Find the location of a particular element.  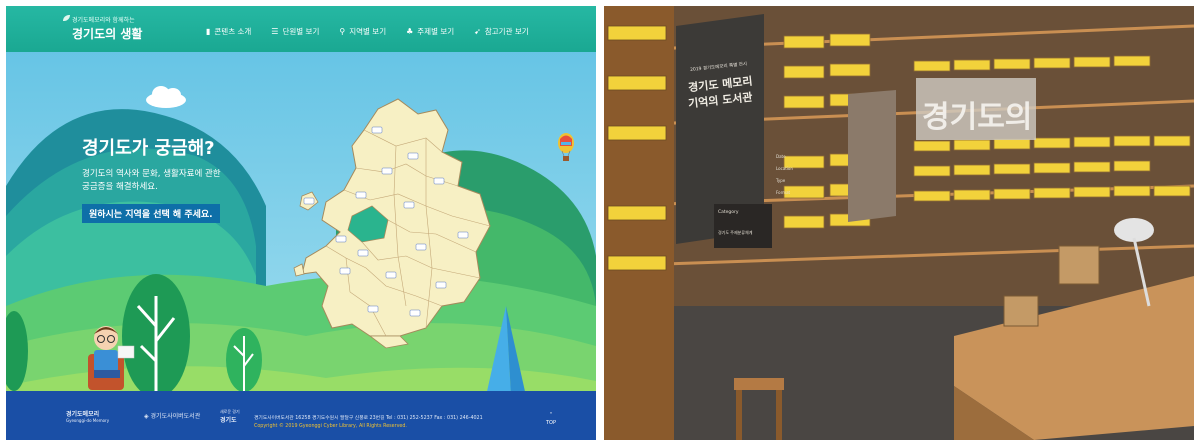

nav-label: 콘텐츠 소개 is located at coordinates (233, 31).